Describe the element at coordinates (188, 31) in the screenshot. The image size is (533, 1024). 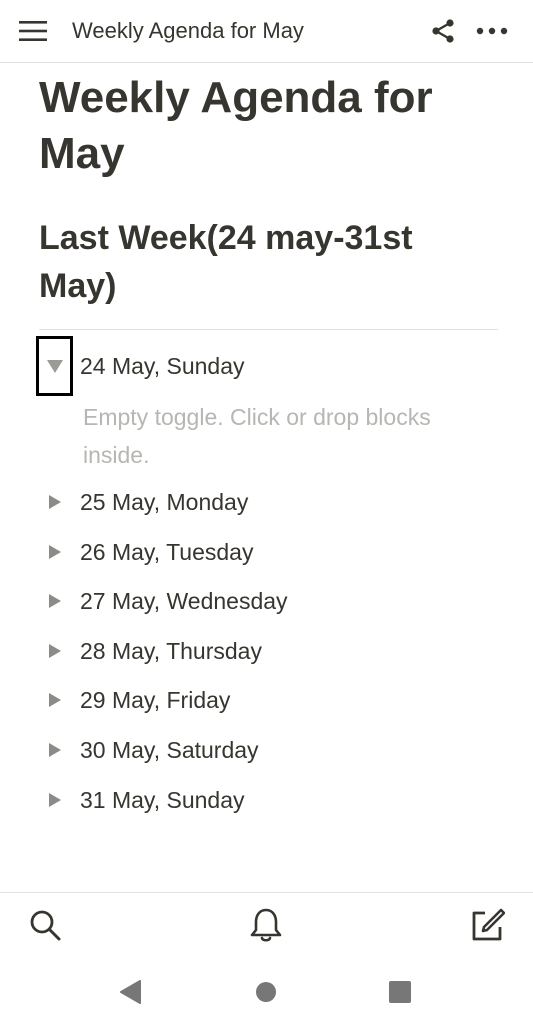
I see `topbar-page-title: Weekly Agenda for May` at that location.